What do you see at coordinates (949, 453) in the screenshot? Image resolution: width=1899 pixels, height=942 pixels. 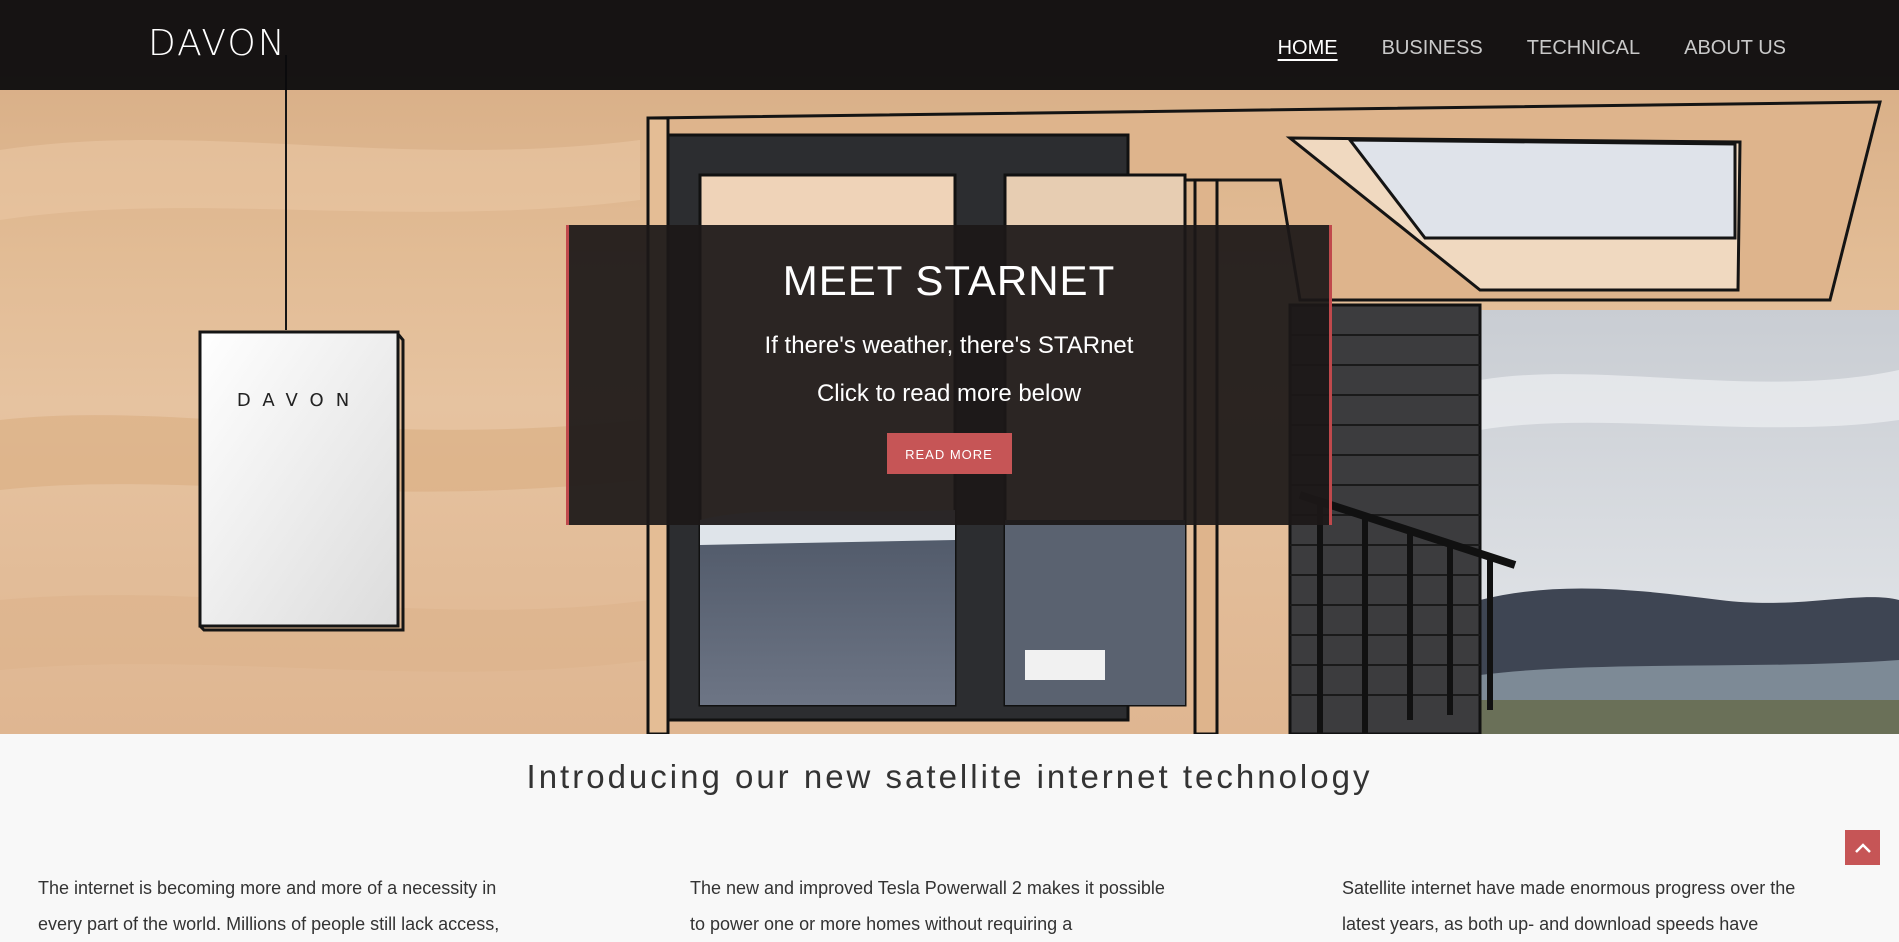 I see `read-more-button: READ MORE` at bounding box center [949, 453].